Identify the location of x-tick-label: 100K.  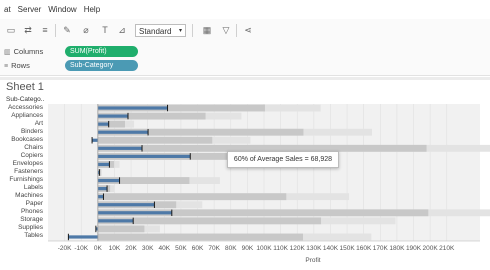
(264, 248).